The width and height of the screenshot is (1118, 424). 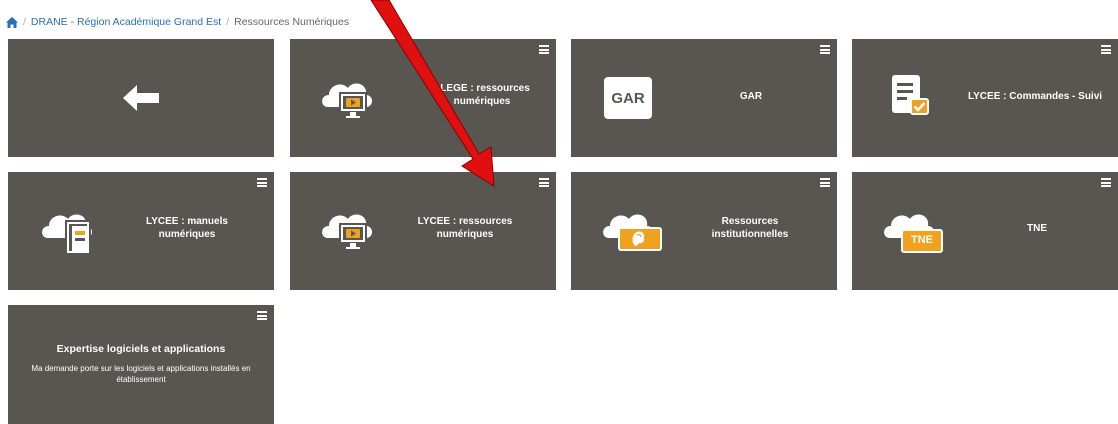 I want to click on tile-label: GAR, so click(x=751, y=96).